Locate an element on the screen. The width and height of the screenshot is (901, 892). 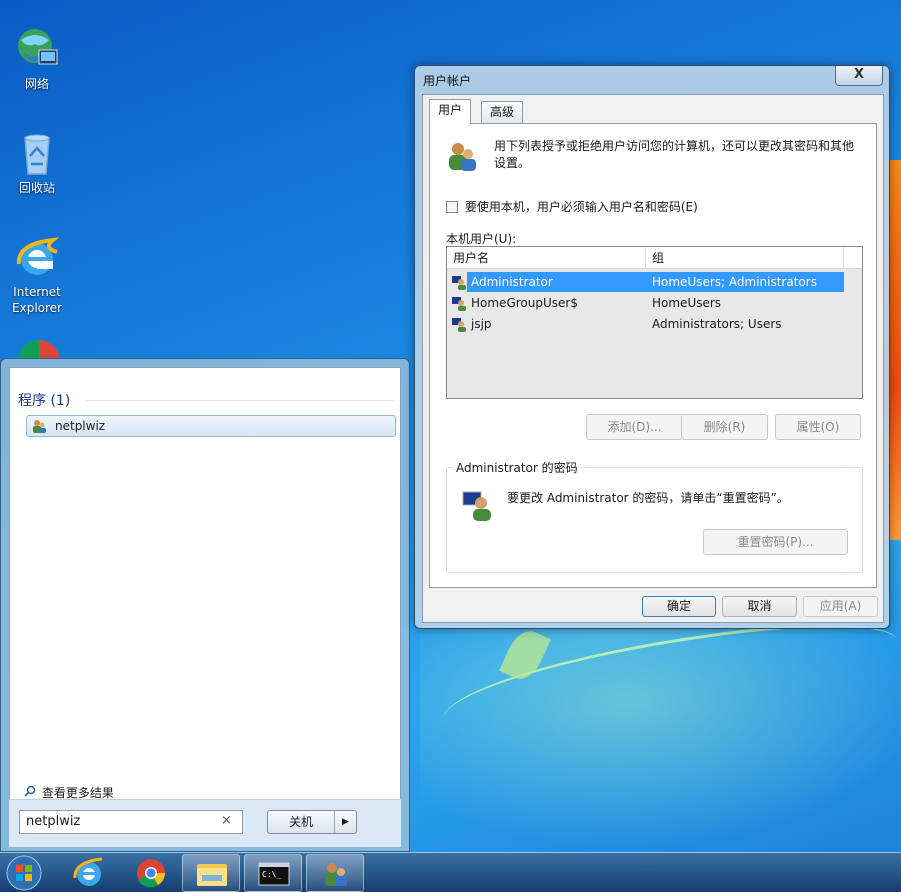
row-username: Administrator is located at coordinates (512, 282).